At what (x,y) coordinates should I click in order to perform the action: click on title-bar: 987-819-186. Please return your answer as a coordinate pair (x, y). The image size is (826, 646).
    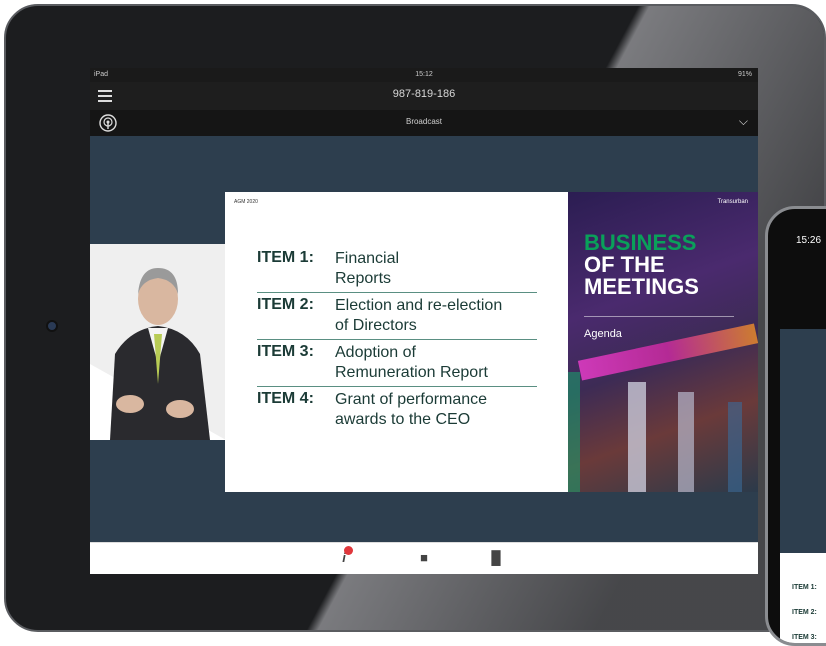
    Looking at the image, I should click on (424, 96).